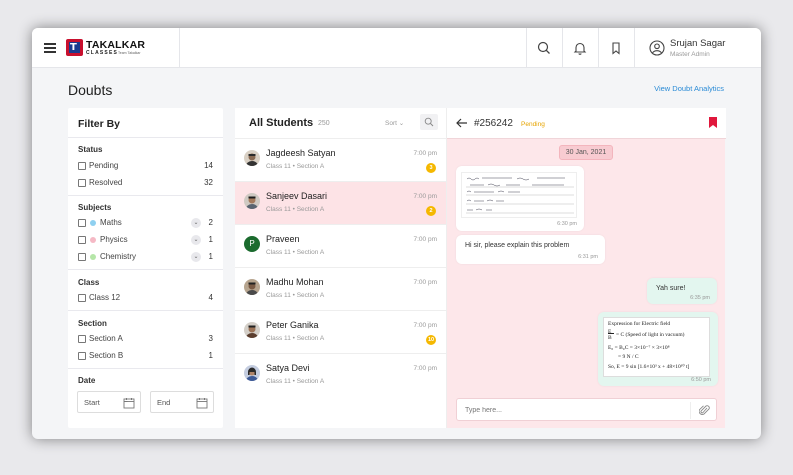 This screenshot has height=475, width=793. What do you see at coordinates (340, 245) in the screenshot?
I see `student-row: P Praveen Class 11 • Section A 7:00 pm` at bounding box center [340, 245].